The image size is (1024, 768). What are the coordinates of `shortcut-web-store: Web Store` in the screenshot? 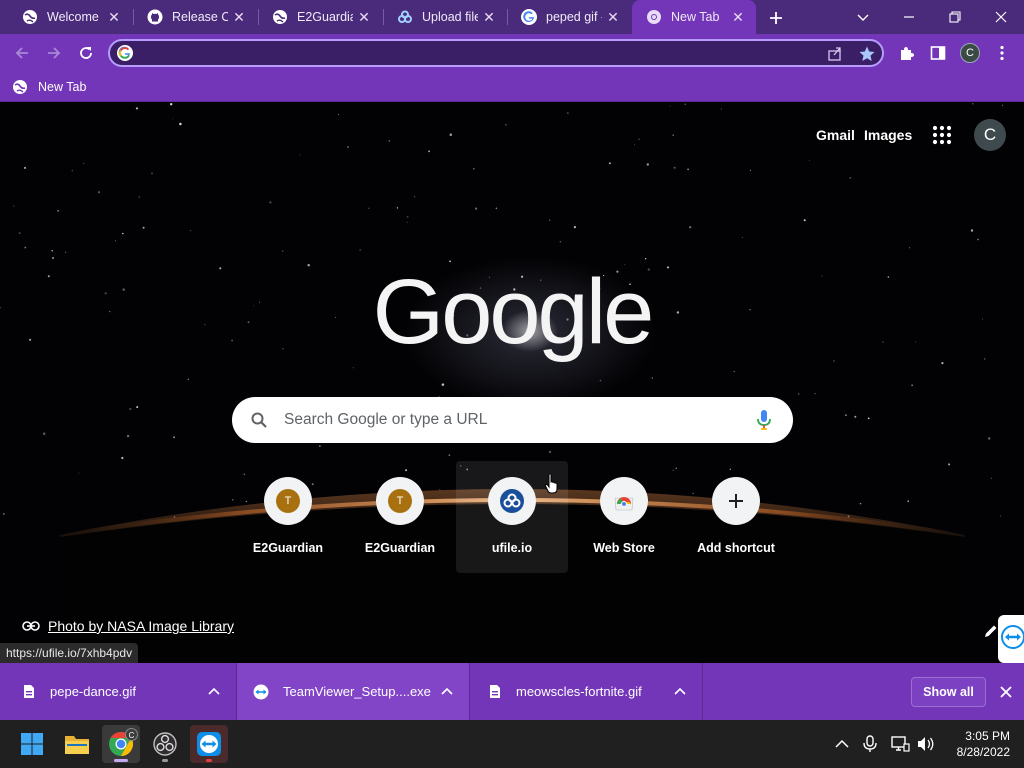 It's located at (624, 517).